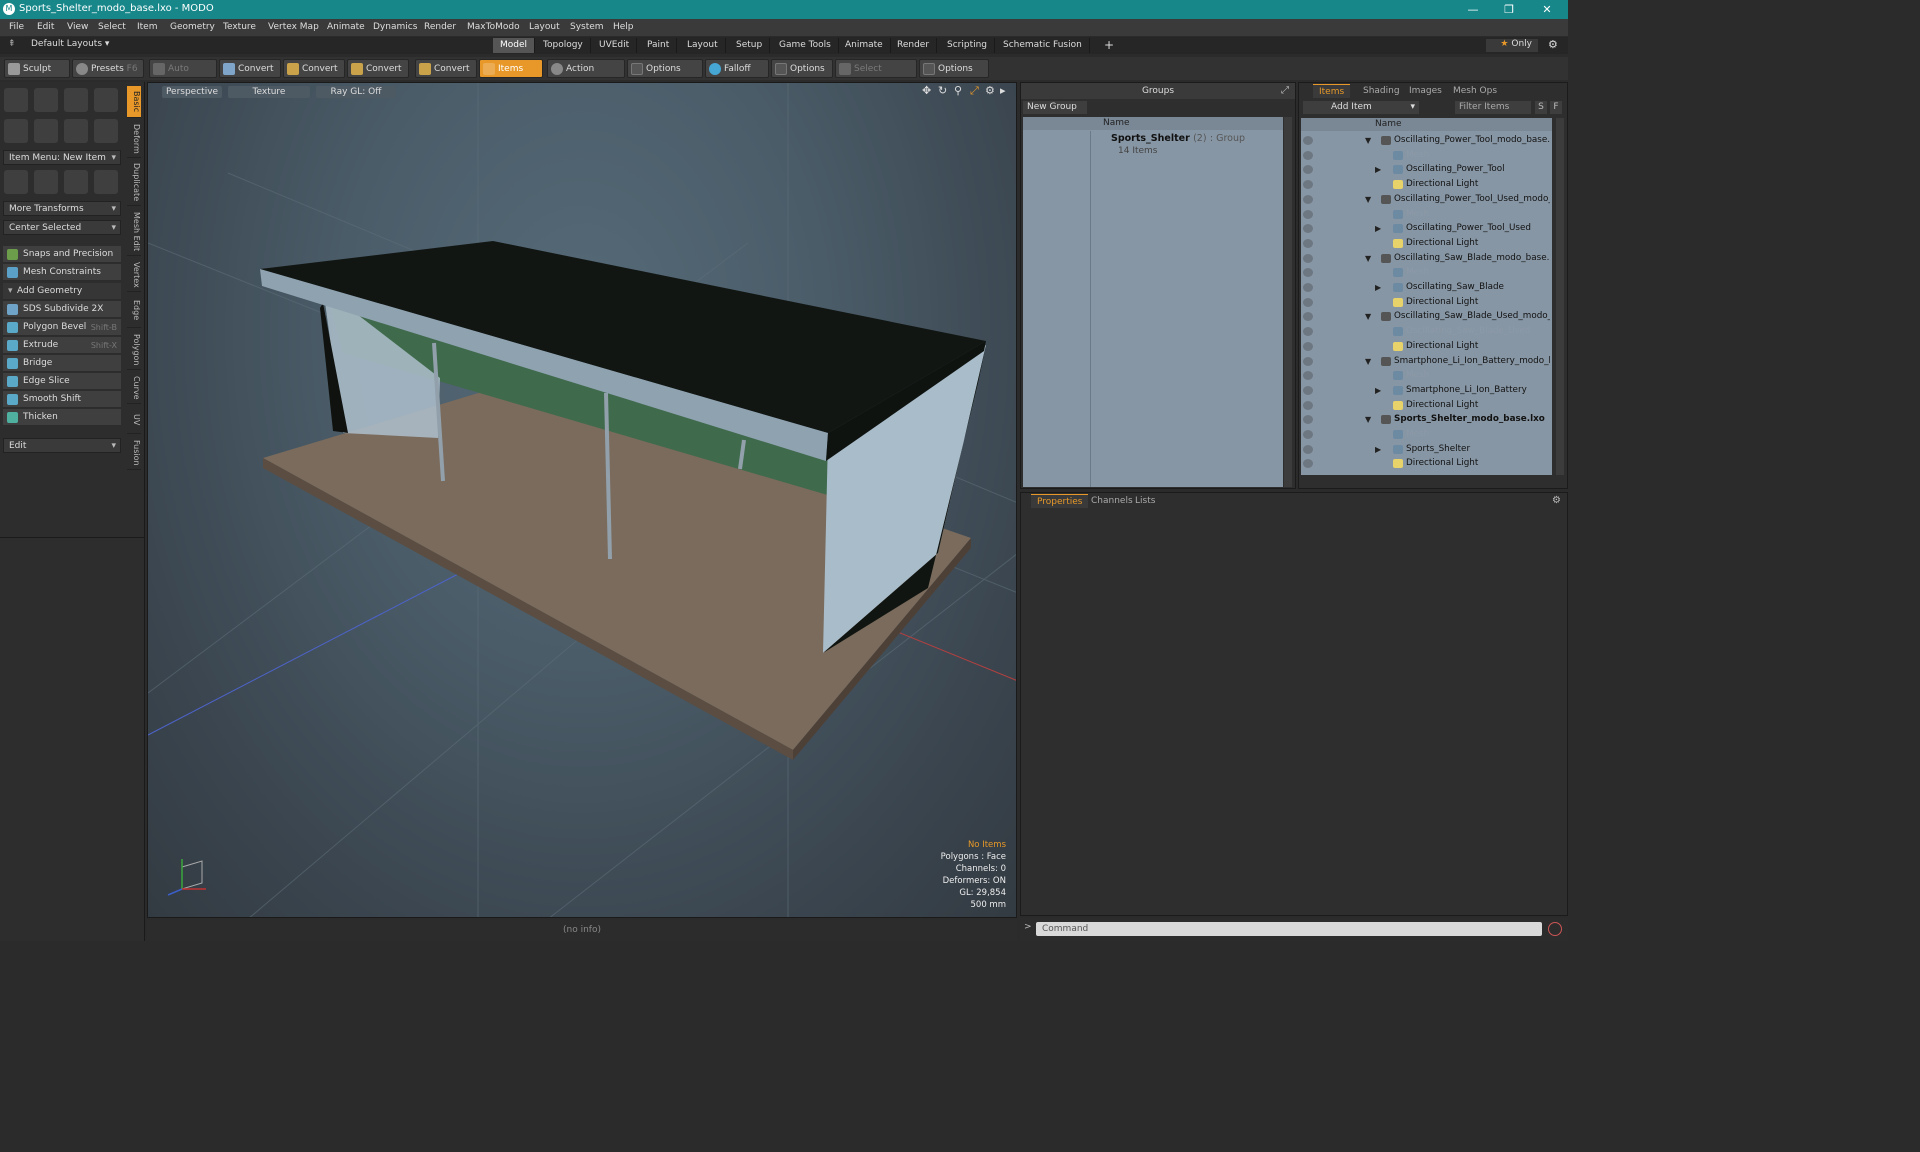 The image size is (1920, 1152). What do you see at coordinates (968, 45) in the screenshot?
I see `tab-scripting: Scripting` at bounding box center [968, 45].